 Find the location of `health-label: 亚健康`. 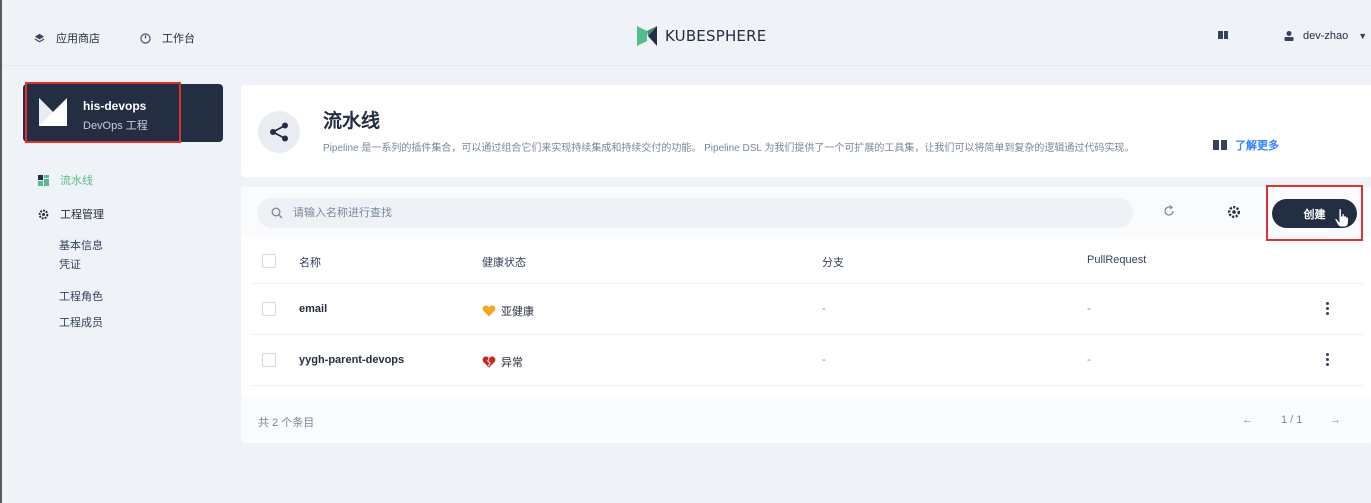

health-label: 亚健康 is located at coordinates (517, 312).